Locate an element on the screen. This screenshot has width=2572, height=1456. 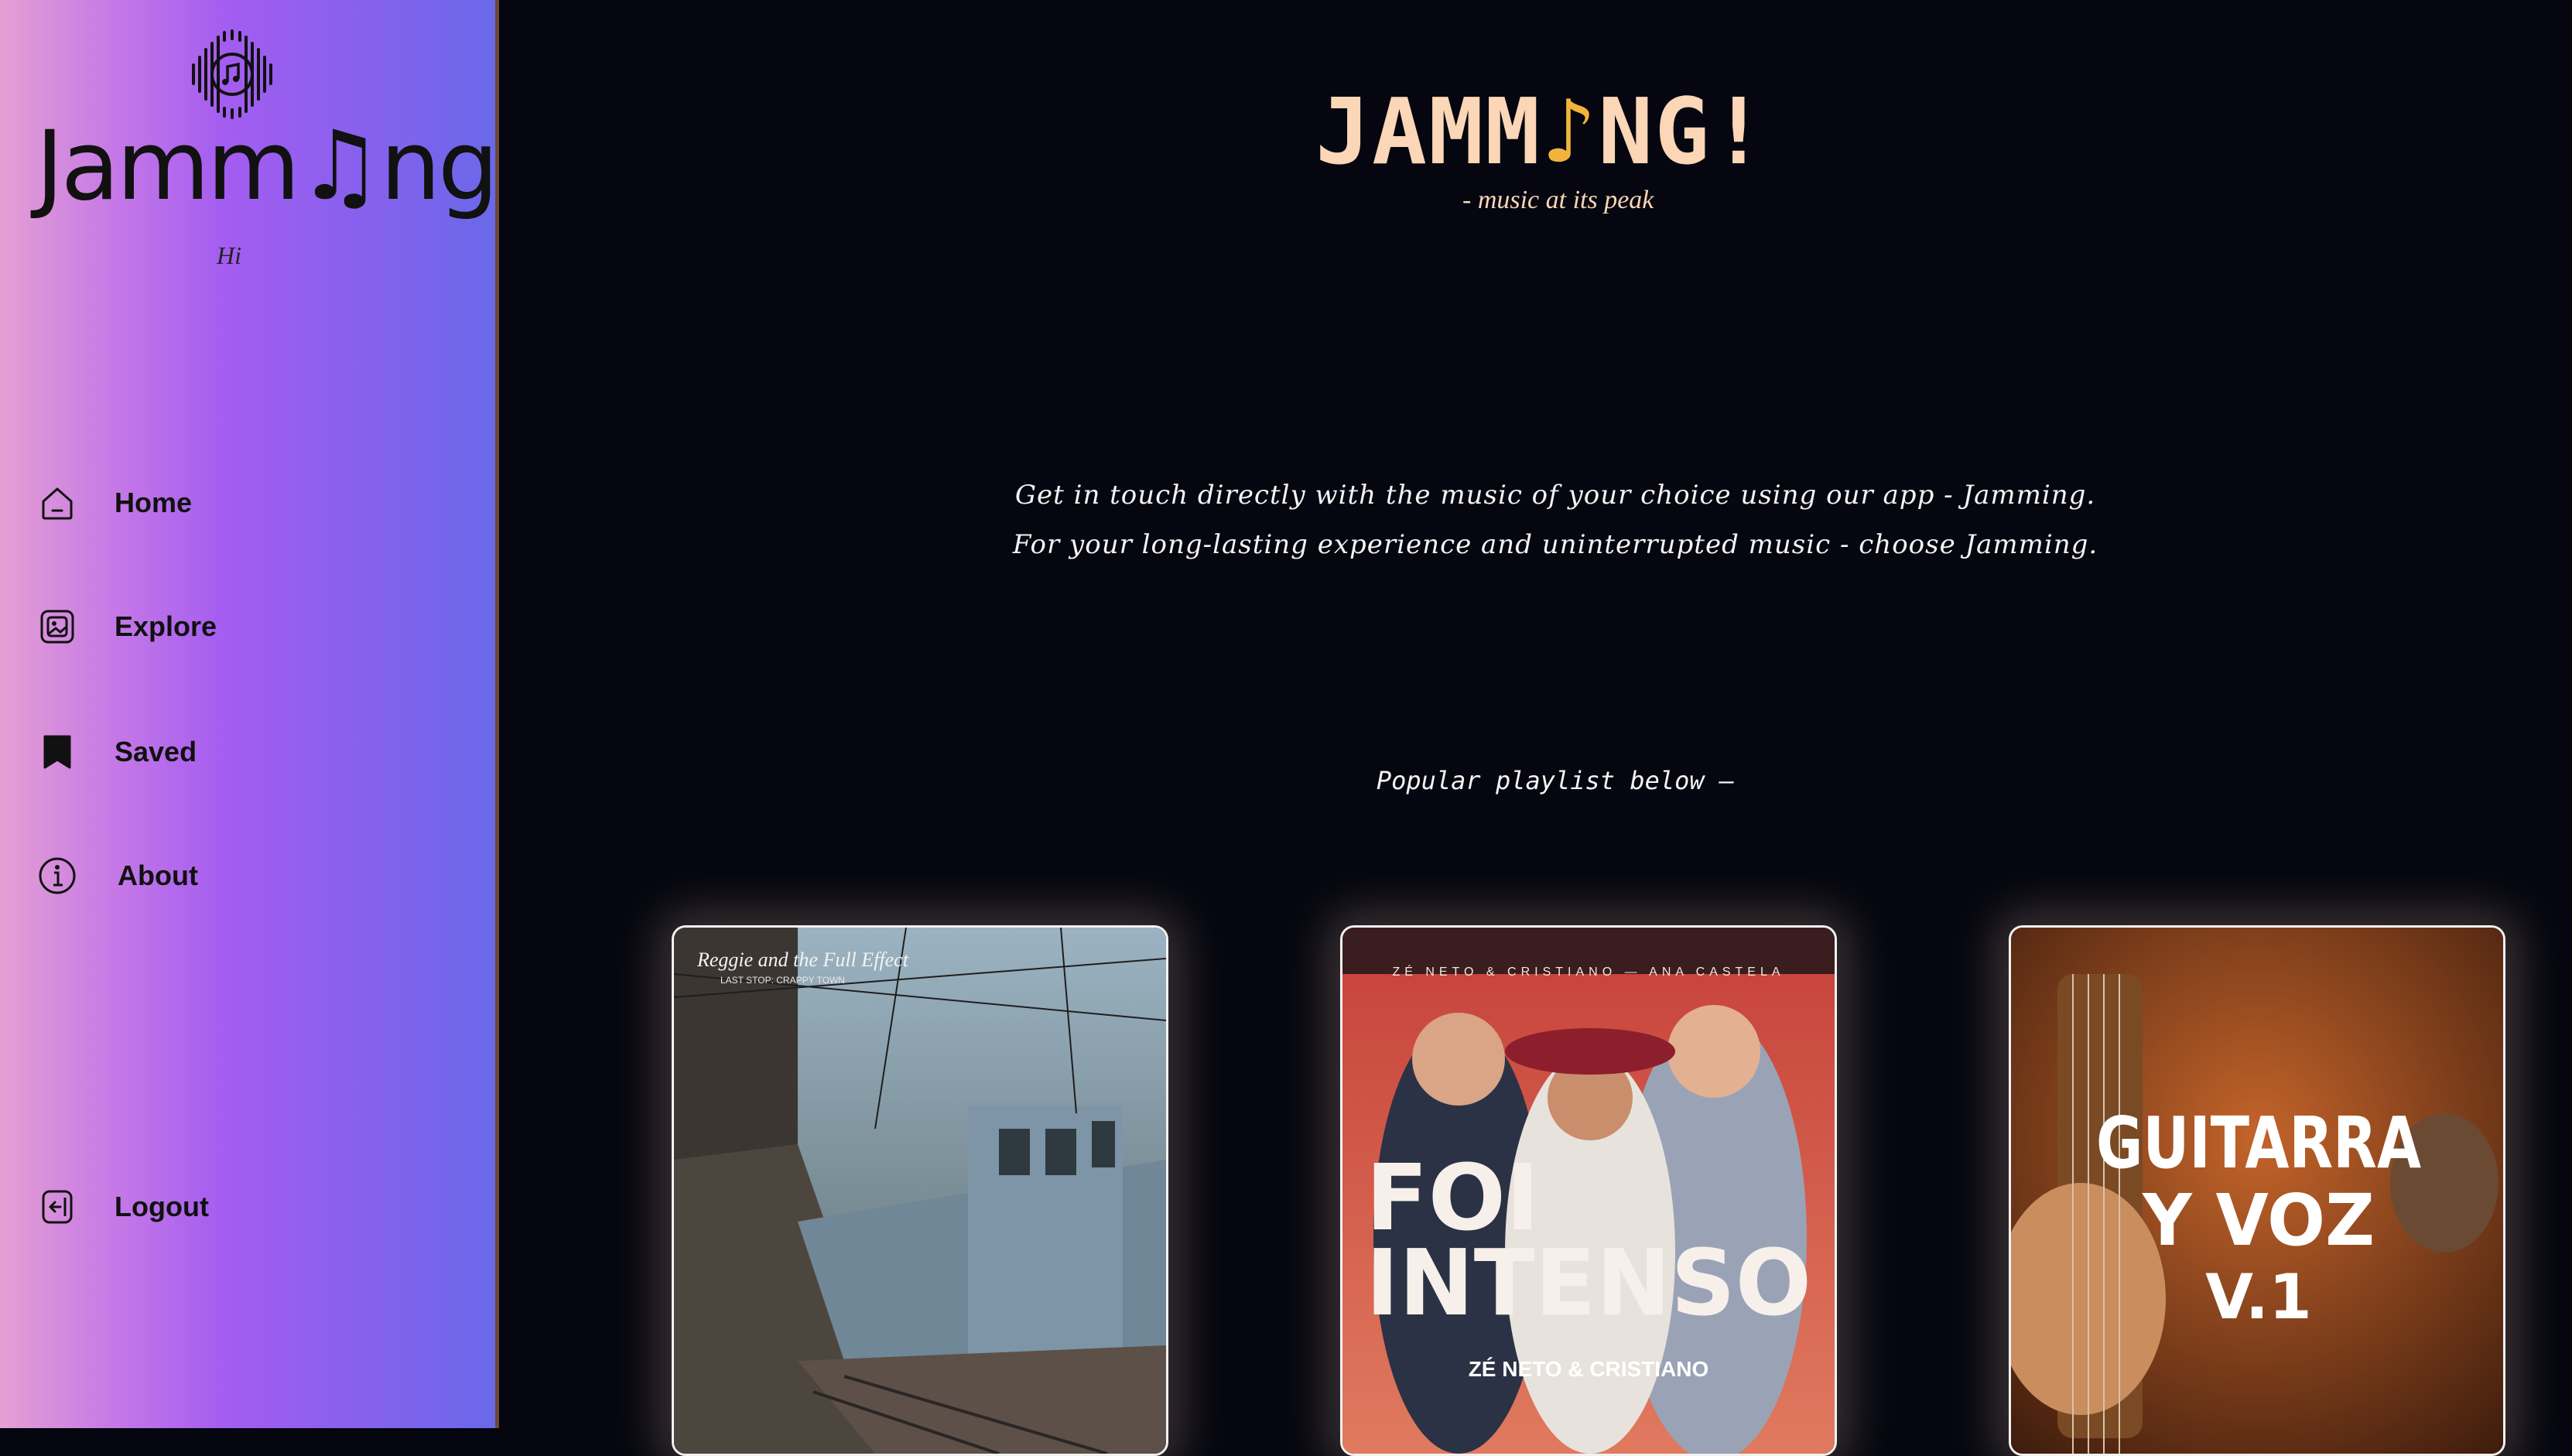
nav-label-saved: Saved is located at coordinates (156, 752).